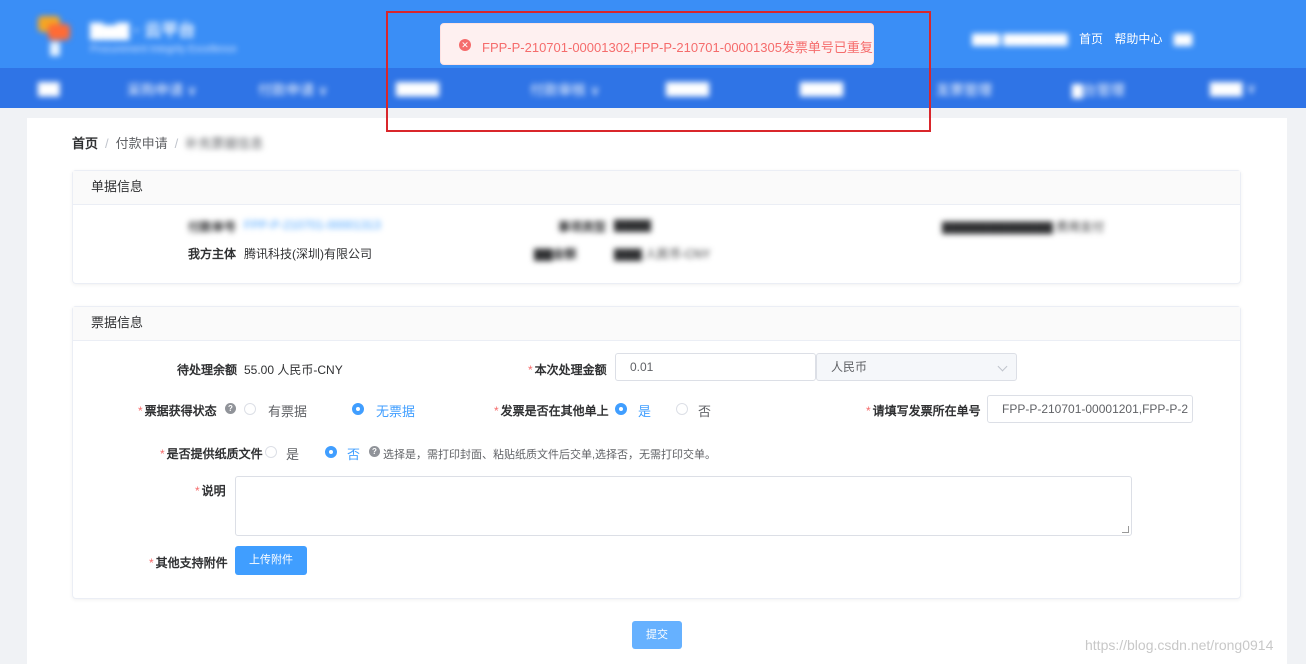 Image resolution: width=1306 pixels, height=664 pixels. What do you see at coordinates (271, 560) in the screenshot?
I see `upload-attachment-button: 上传附件` at bounding box center [271, 560].